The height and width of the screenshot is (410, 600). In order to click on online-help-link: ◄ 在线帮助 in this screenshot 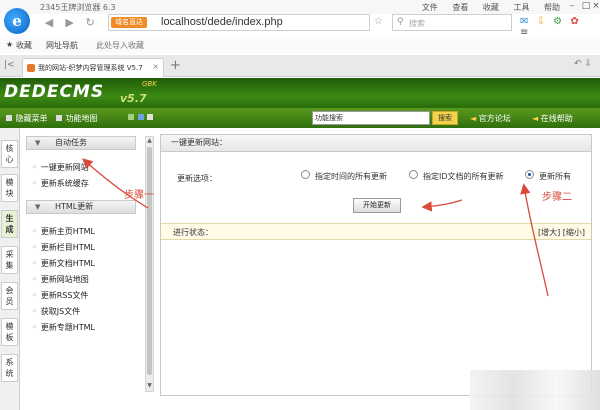, I will do `click(552, 118)`.